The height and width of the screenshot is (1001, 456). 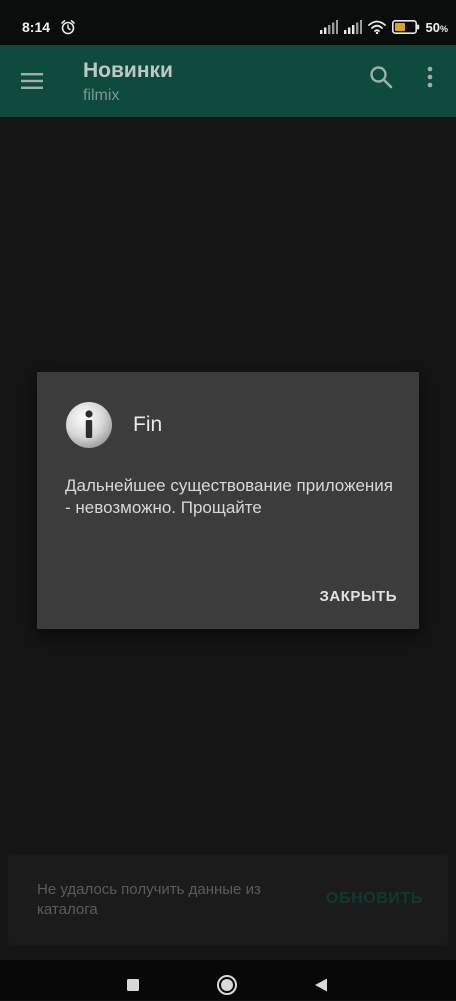 What do you see at coordinates (358, 596) in the screenshot?
I see `close-button: ЗАКРЫТЬ` at bounding box center [358, 596].